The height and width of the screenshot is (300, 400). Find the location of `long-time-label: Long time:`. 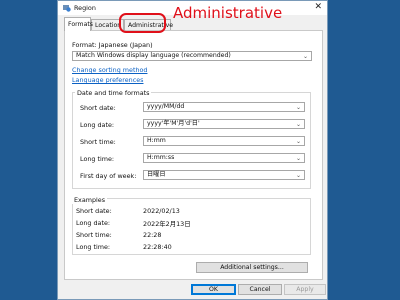

long-time-label: Long time: is located at coordinates (97, 159).